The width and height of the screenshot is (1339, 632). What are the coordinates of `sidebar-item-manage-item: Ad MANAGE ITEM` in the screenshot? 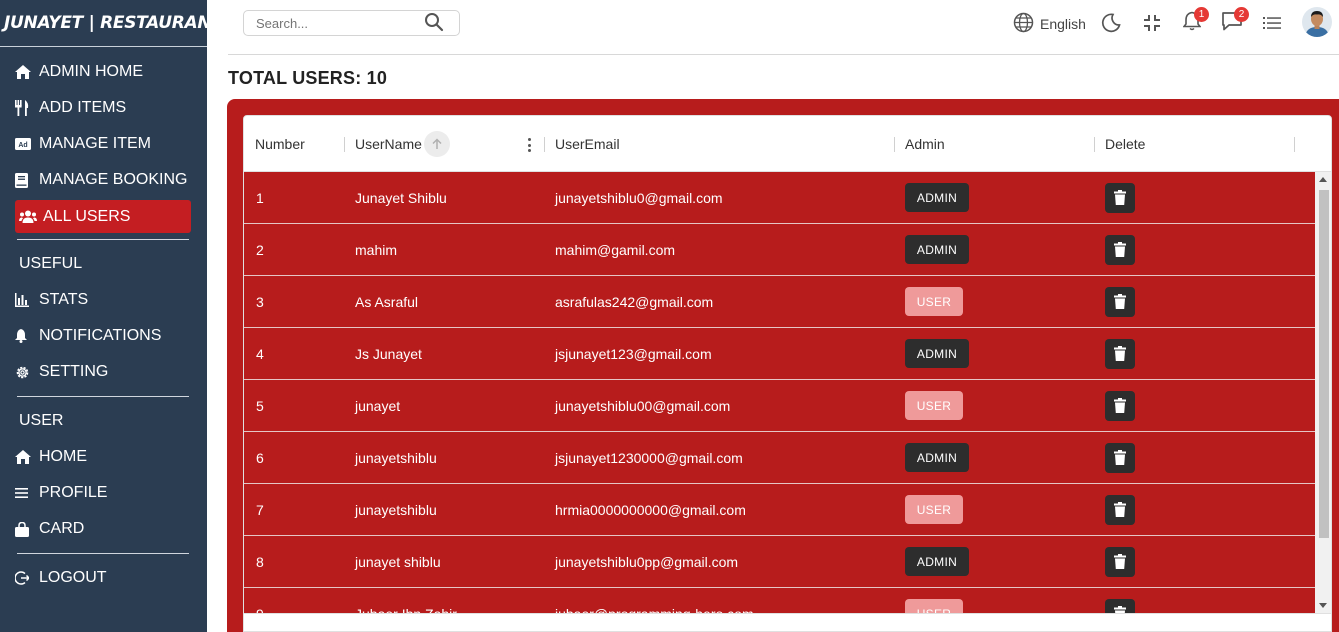 It's located at (111, 144).